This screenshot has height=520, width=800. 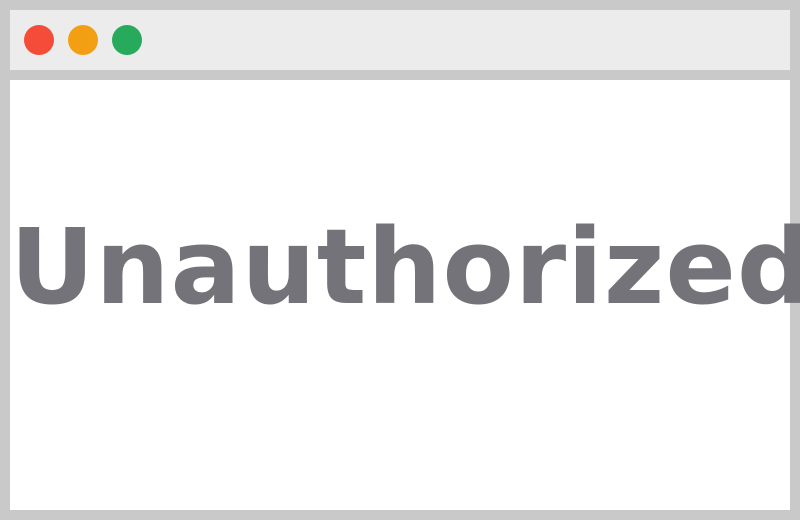 I want to click on window-titlebar, so click(x=400, y=40).